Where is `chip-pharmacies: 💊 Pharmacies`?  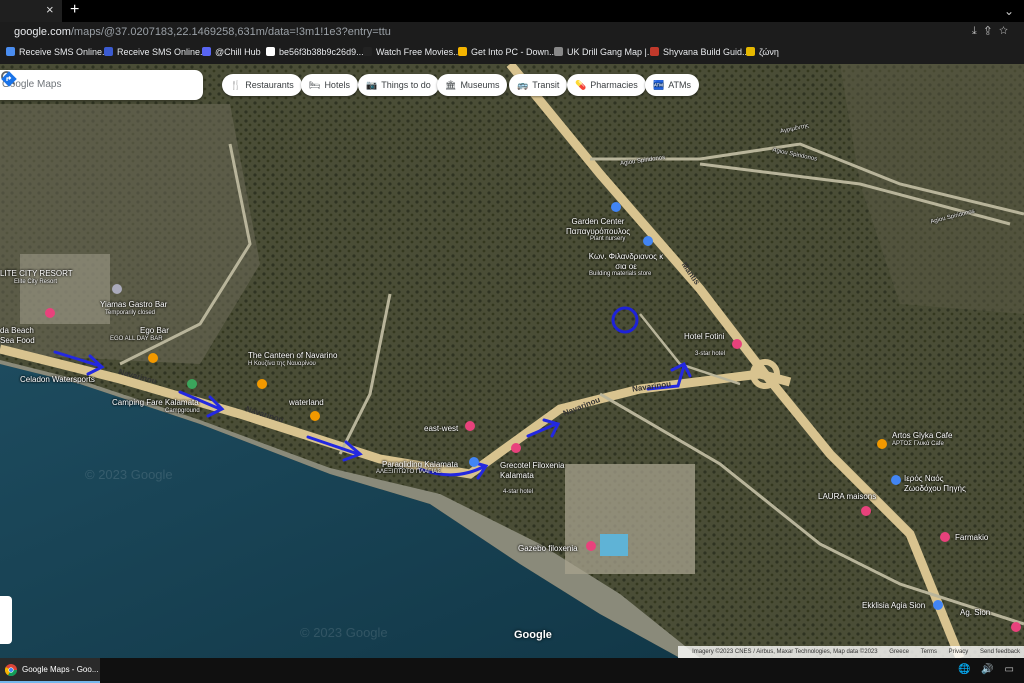 chip-pharmacies: 💊 Pharmacies is located at coordinates (606, 85).